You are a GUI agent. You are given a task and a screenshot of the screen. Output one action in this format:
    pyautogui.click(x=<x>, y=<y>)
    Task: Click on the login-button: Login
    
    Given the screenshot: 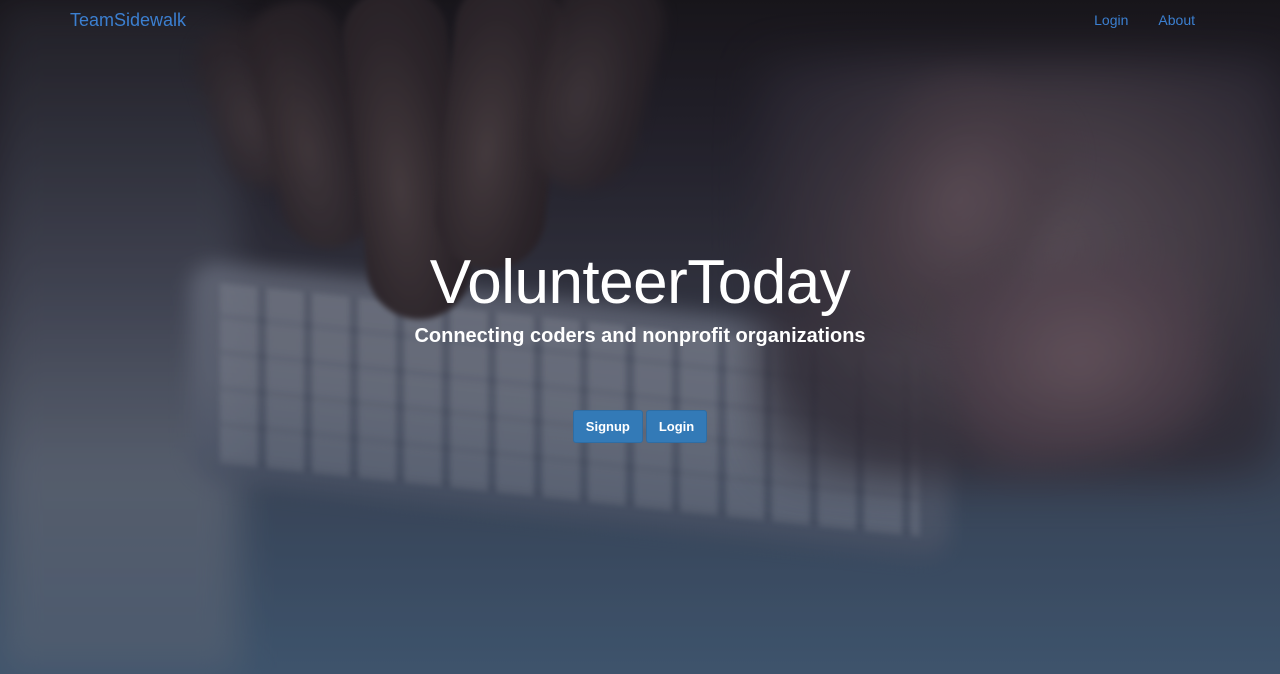 What is the action you would take?
    pyautogui.click(x=676, y=426)
    